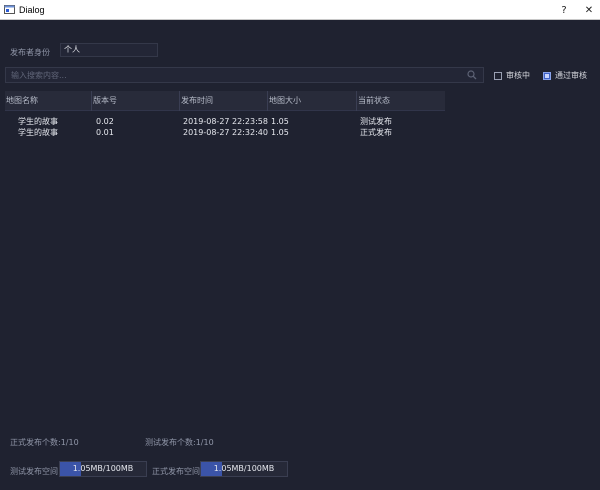 This screenshot has height=490, width=600. What do you see at coordinates (472, 75) in the screenshot?
I see `search-icon` at bounding box center [472, 75].